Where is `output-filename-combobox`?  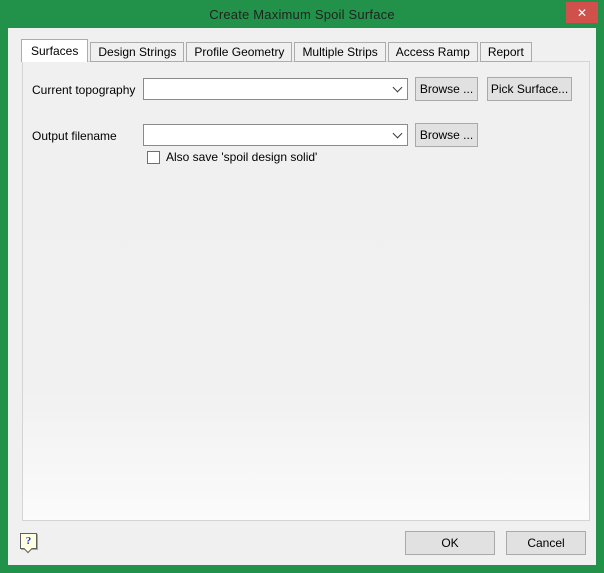 output-filename-combobox is located at coordinates (275, 135).